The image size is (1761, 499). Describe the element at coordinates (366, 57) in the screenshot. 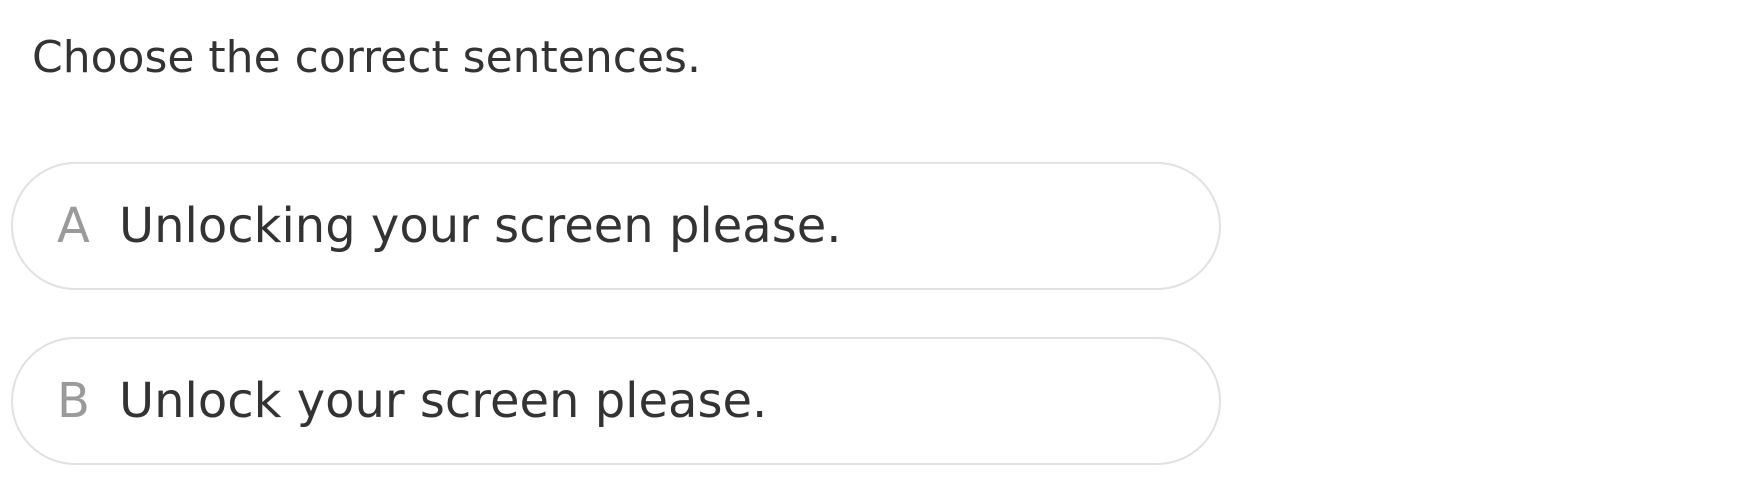

I see `question-prompt: Choose the correct sentences.` at that location.